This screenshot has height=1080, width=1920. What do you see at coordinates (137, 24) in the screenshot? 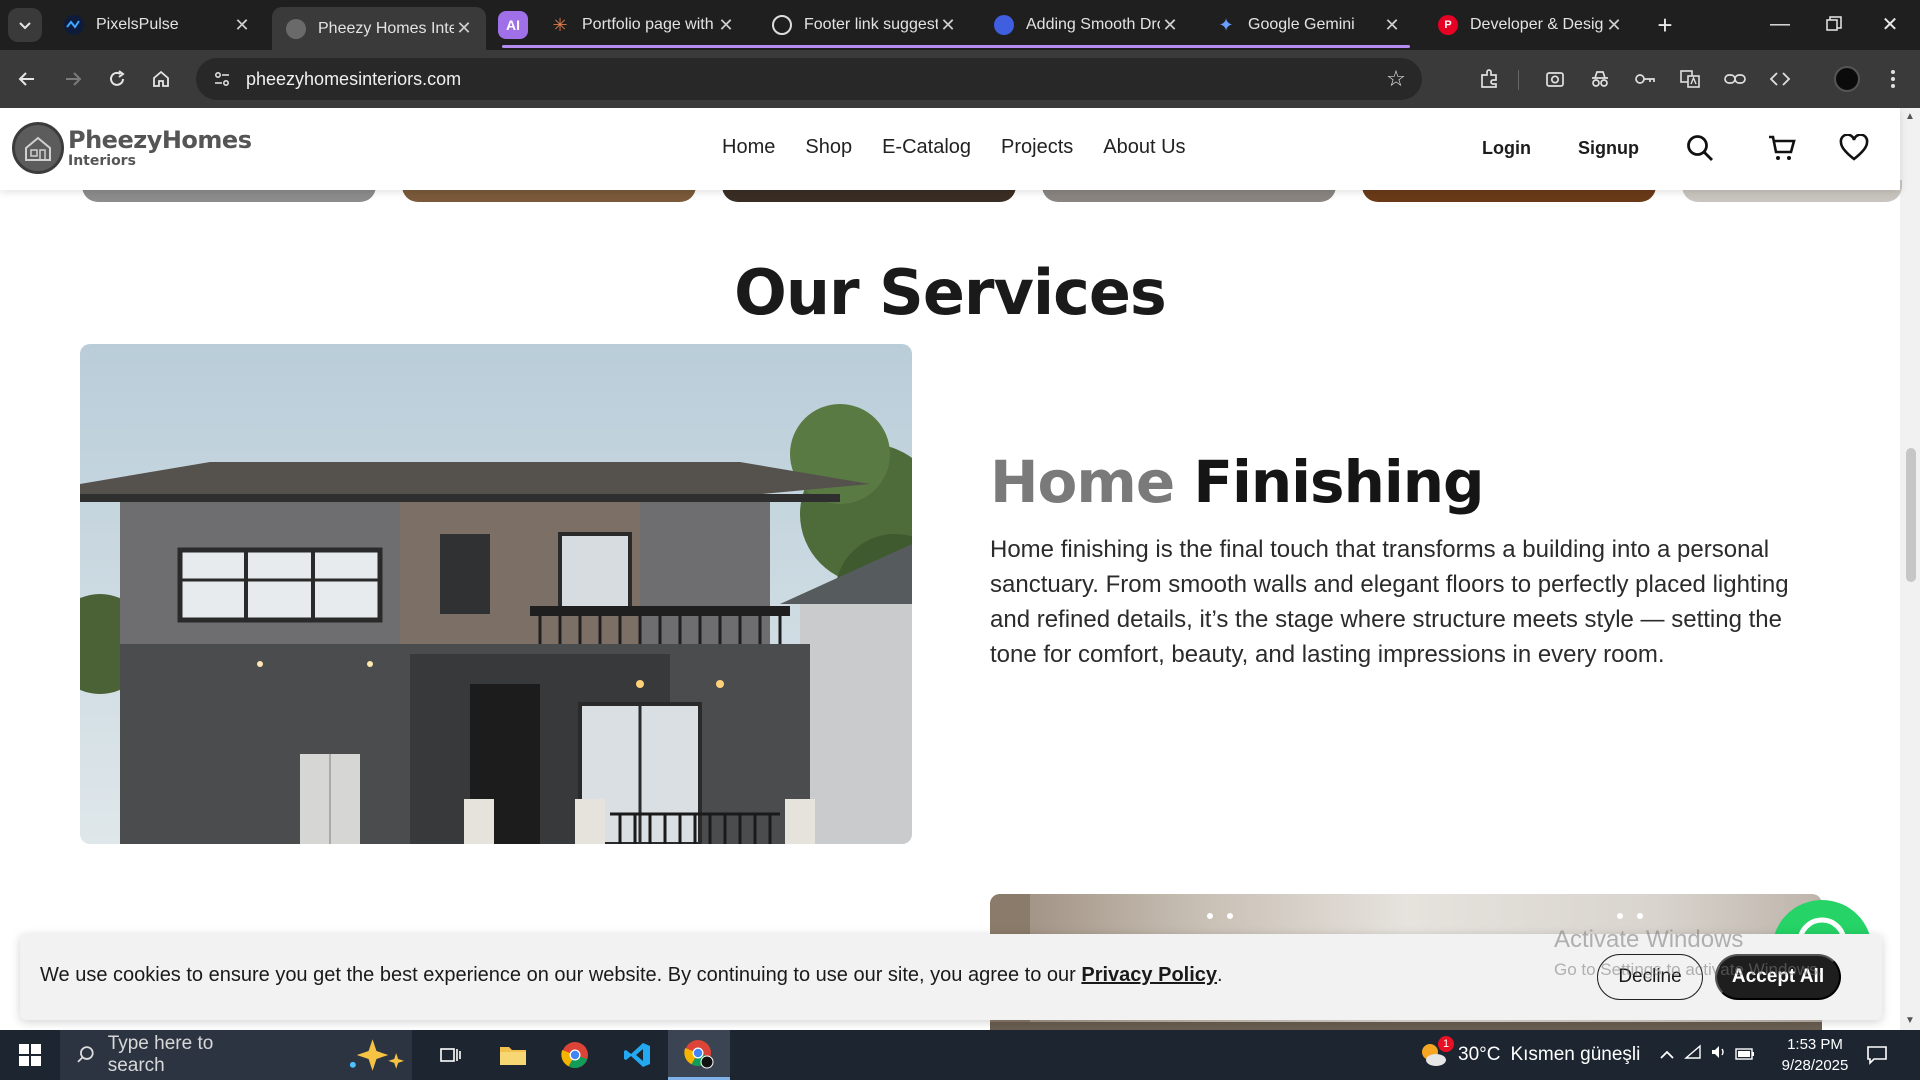
I see `tab-title: PixelsPulse` at bounding box center [137, 24].